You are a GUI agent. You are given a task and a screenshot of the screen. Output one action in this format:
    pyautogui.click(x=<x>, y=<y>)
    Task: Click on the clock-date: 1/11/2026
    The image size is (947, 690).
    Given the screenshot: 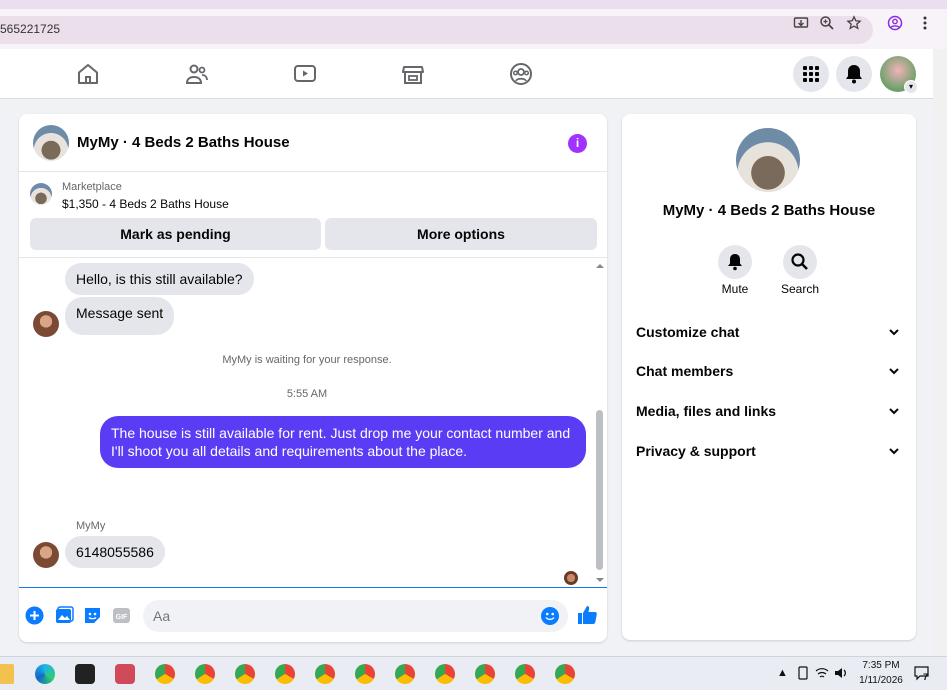 What is the action you would take?
    pyautogui.click(x=881, y=680)
    